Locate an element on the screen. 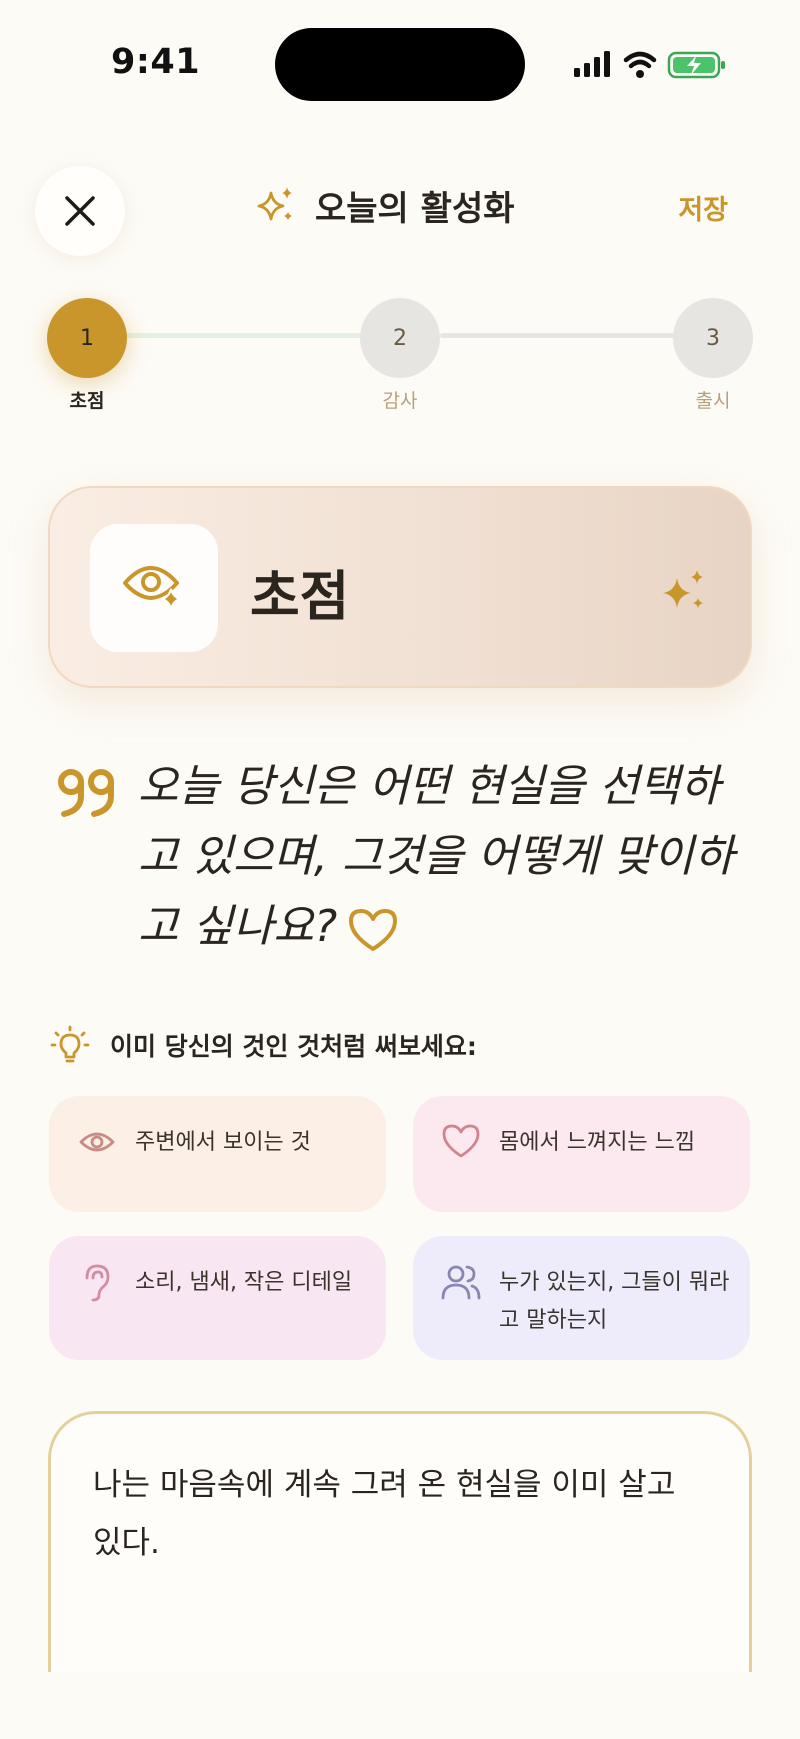 Image resolution: width=800 pixels, height=1739 pixels. wifi-icon is located at coordinates (640, 64).